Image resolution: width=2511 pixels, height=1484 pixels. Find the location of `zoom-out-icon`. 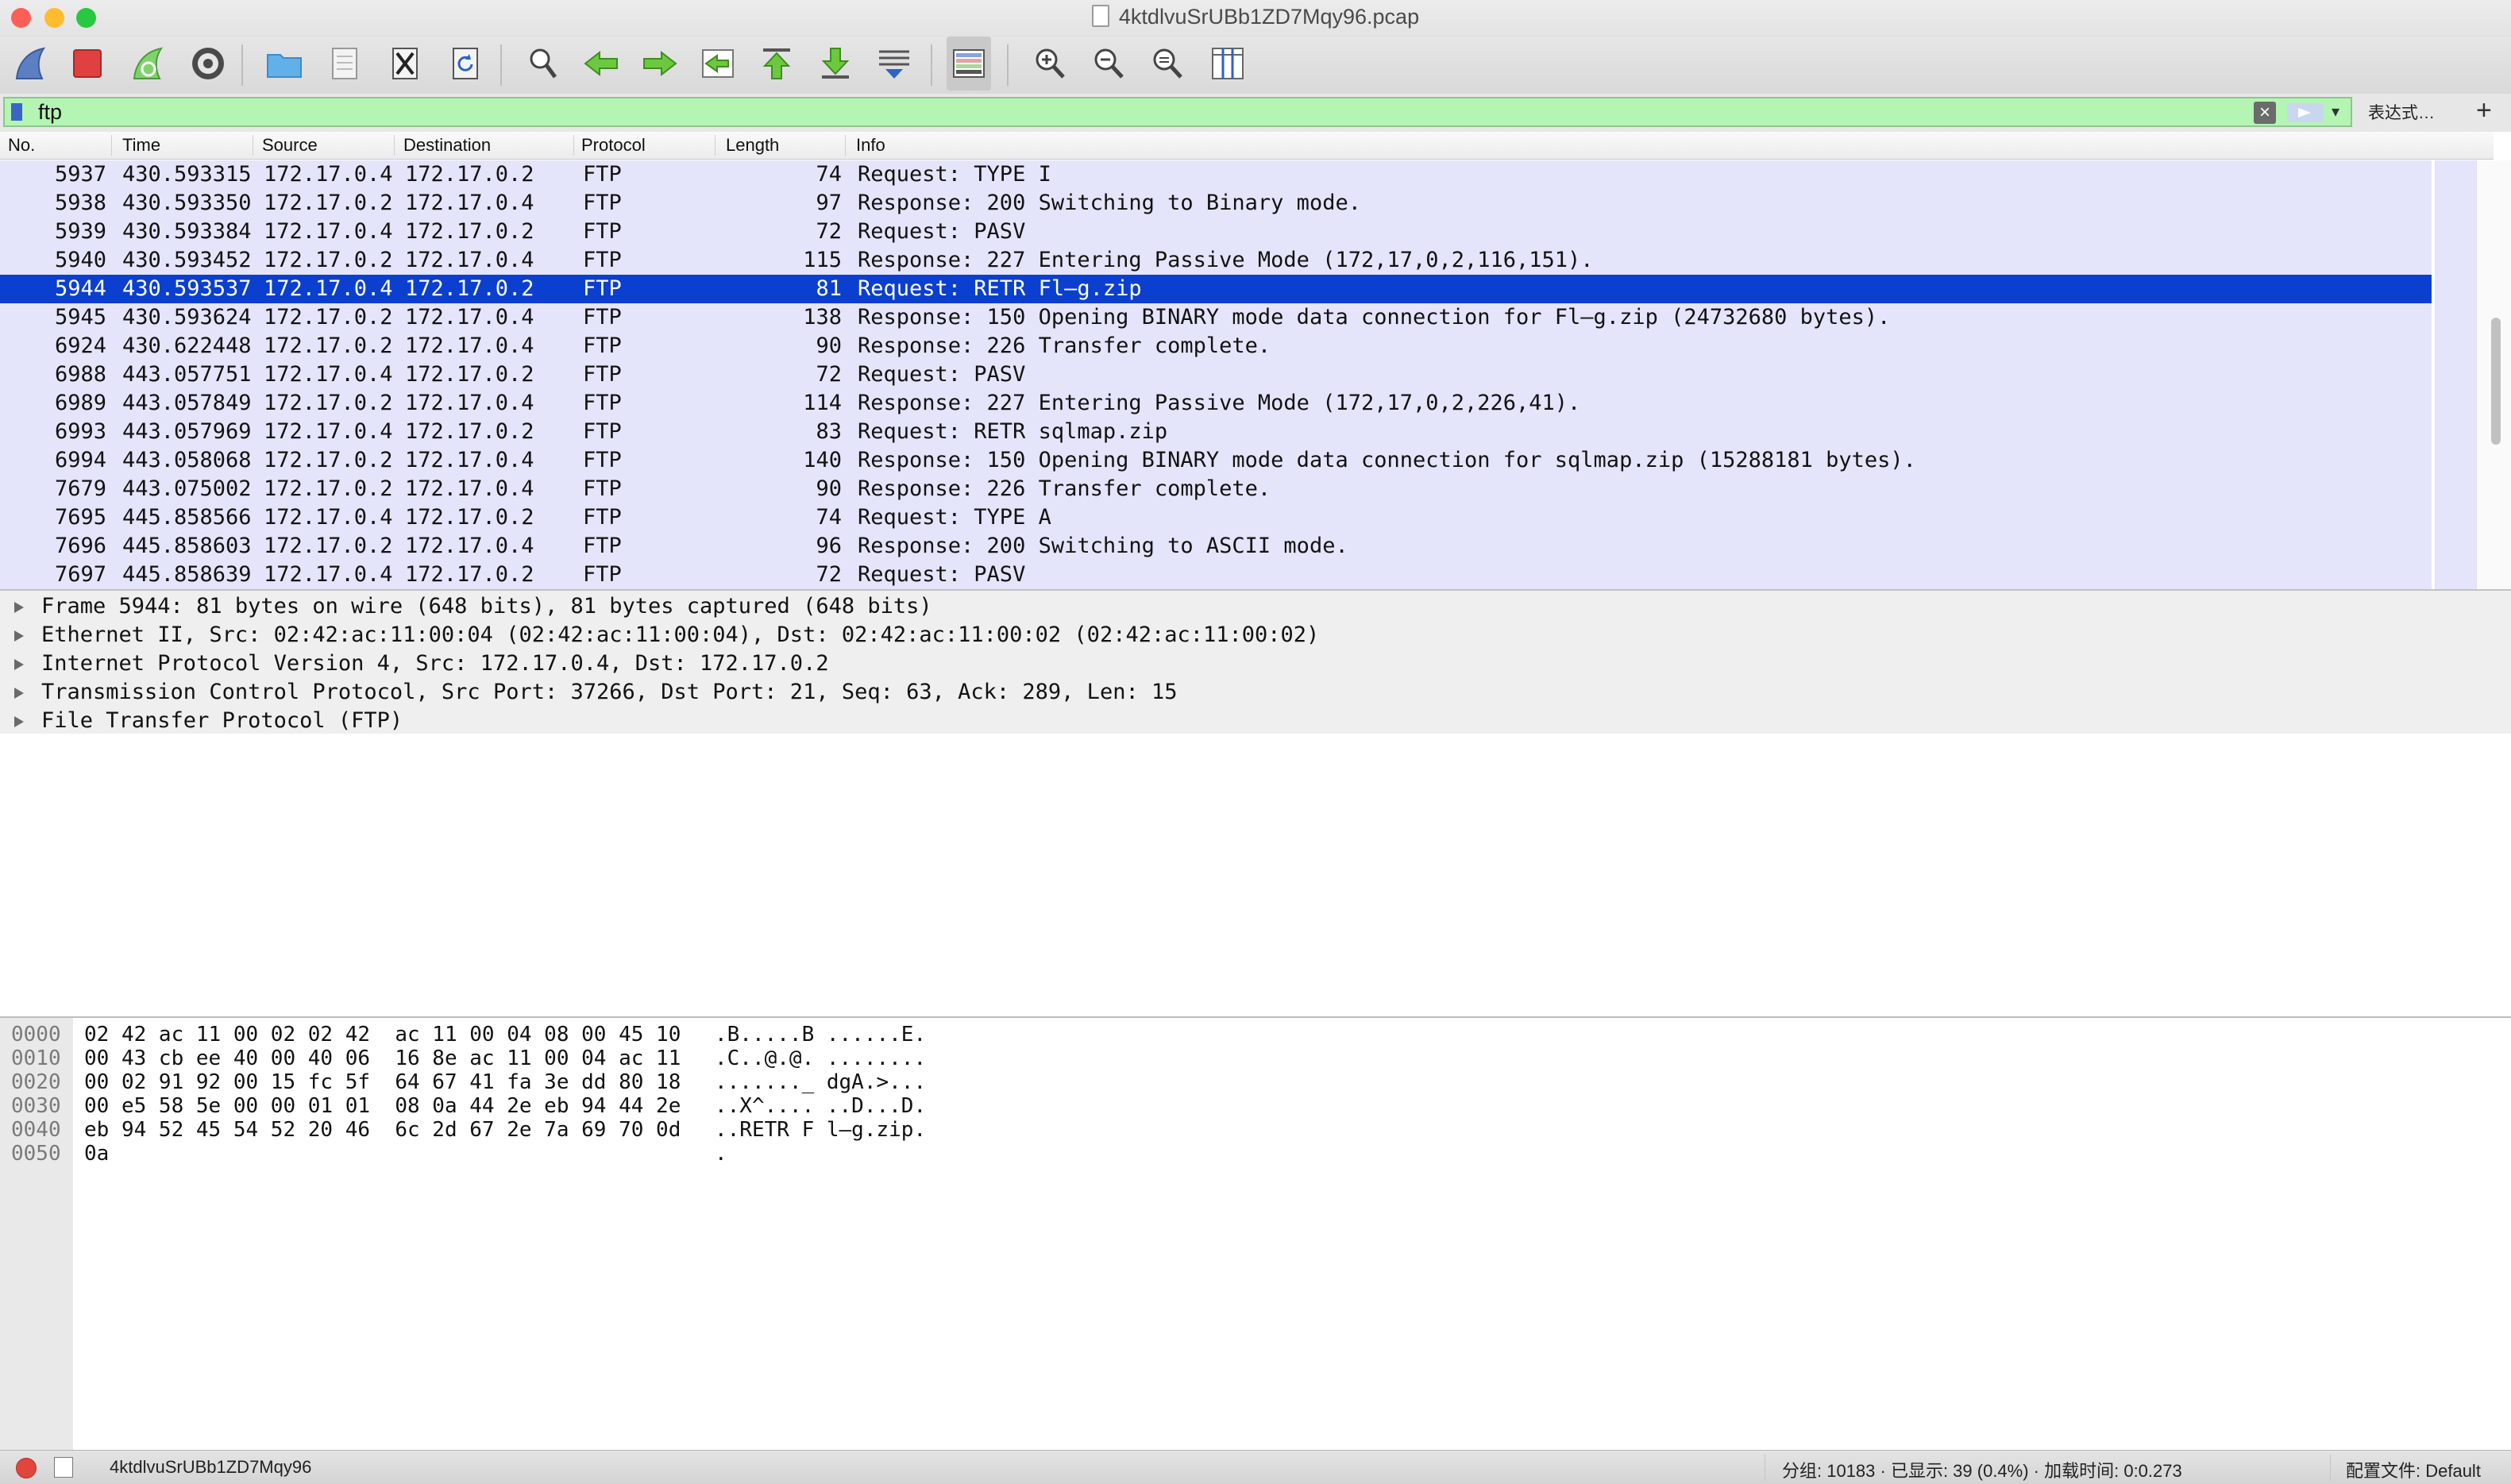

zoom-out-icon is located at coordinates (1108, 64).